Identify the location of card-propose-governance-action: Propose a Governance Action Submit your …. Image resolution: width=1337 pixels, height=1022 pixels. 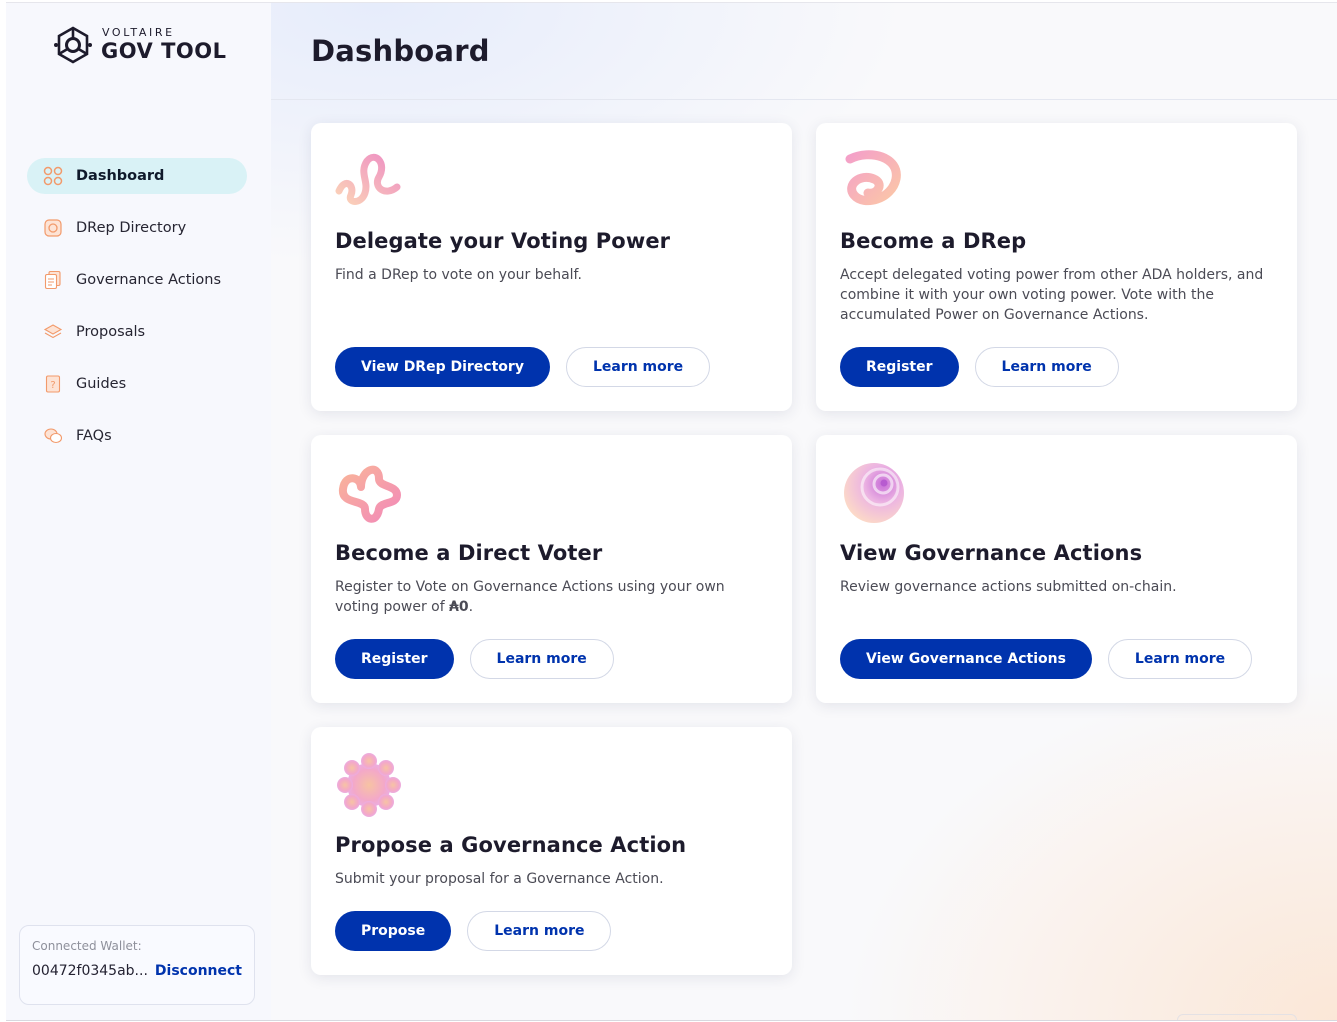
(551, 851).